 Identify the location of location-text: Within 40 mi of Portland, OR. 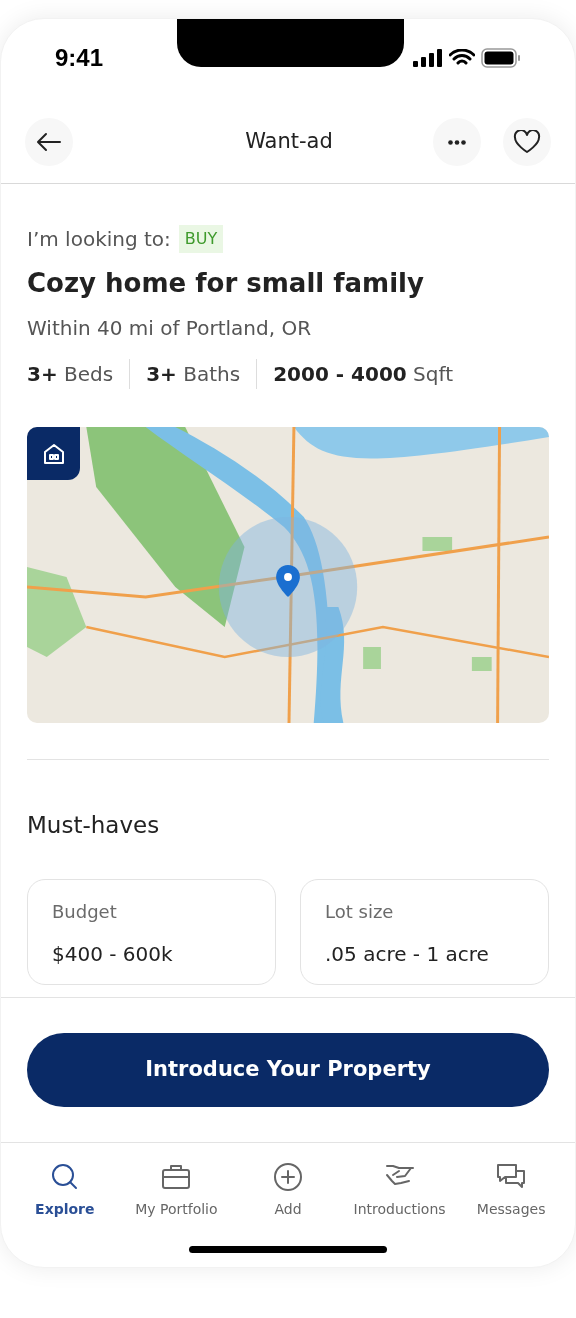
(170, 328).